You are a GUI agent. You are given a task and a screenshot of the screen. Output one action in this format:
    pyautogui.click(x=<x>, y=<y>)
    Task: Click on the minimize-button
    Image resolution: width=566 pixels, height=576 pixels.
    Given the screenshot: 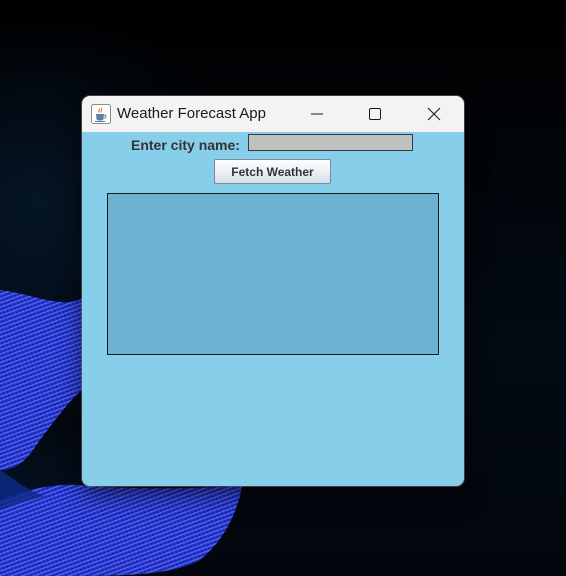 What is the action you would take?
    pyautogui.click(x=317, y=114)
    